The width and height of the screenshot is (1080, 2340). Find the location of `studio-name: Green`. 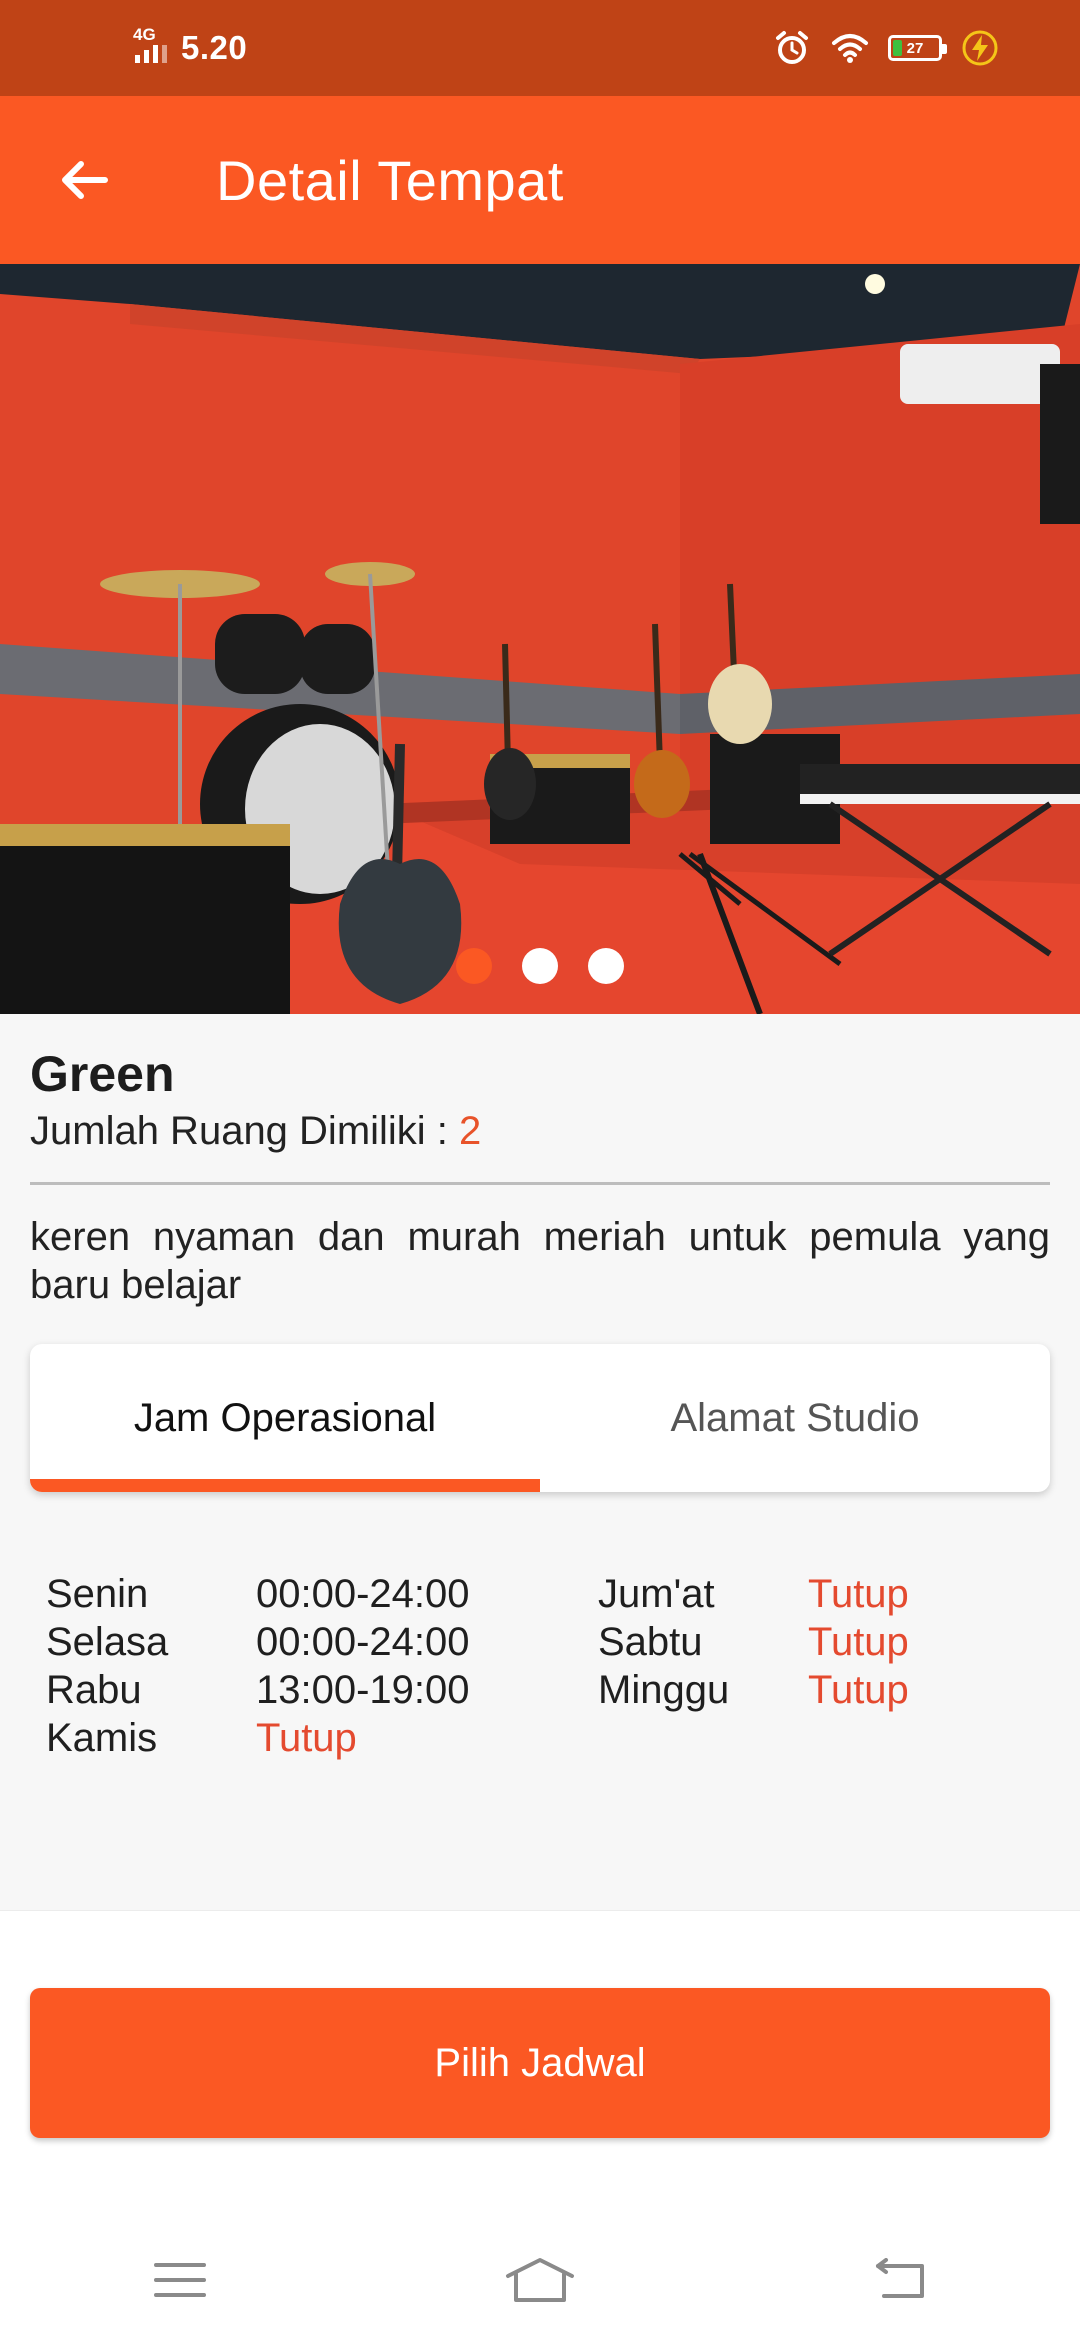

studio-name: Green is located at coordinates (102, 1074).